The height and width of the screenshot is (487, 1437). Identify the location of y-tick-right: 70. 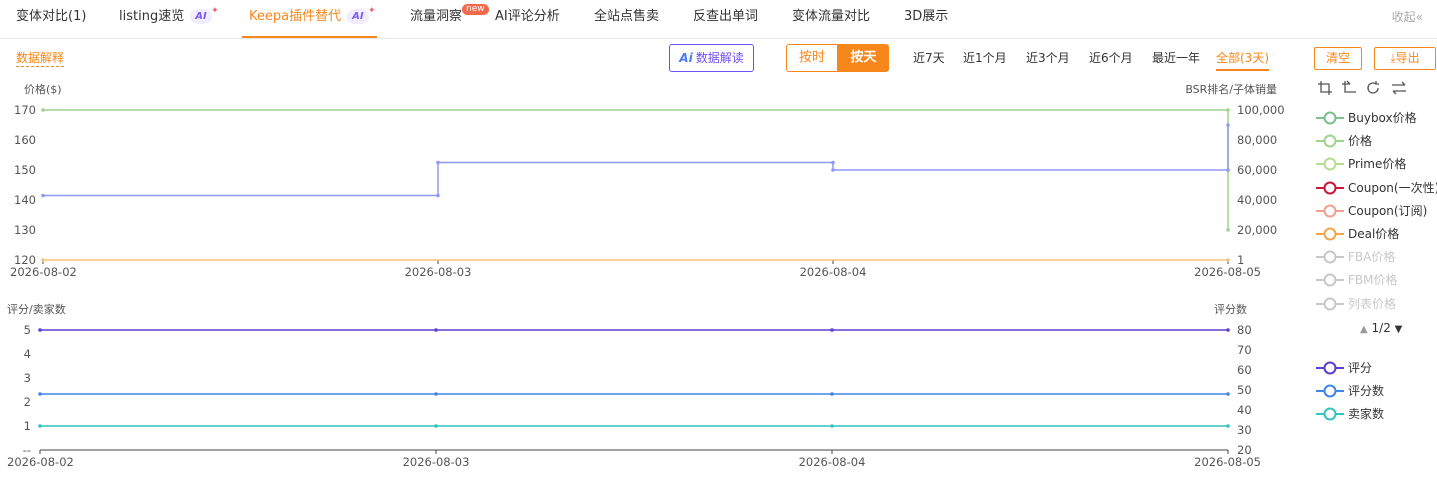
(1244, 350).